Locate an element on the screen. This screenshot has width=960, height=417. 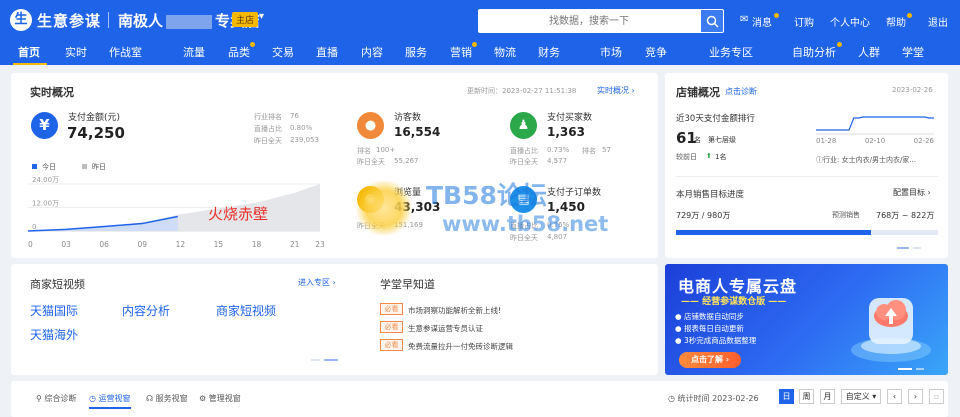
video-link-label: 进入专区 is located at coordinates (314, 282).